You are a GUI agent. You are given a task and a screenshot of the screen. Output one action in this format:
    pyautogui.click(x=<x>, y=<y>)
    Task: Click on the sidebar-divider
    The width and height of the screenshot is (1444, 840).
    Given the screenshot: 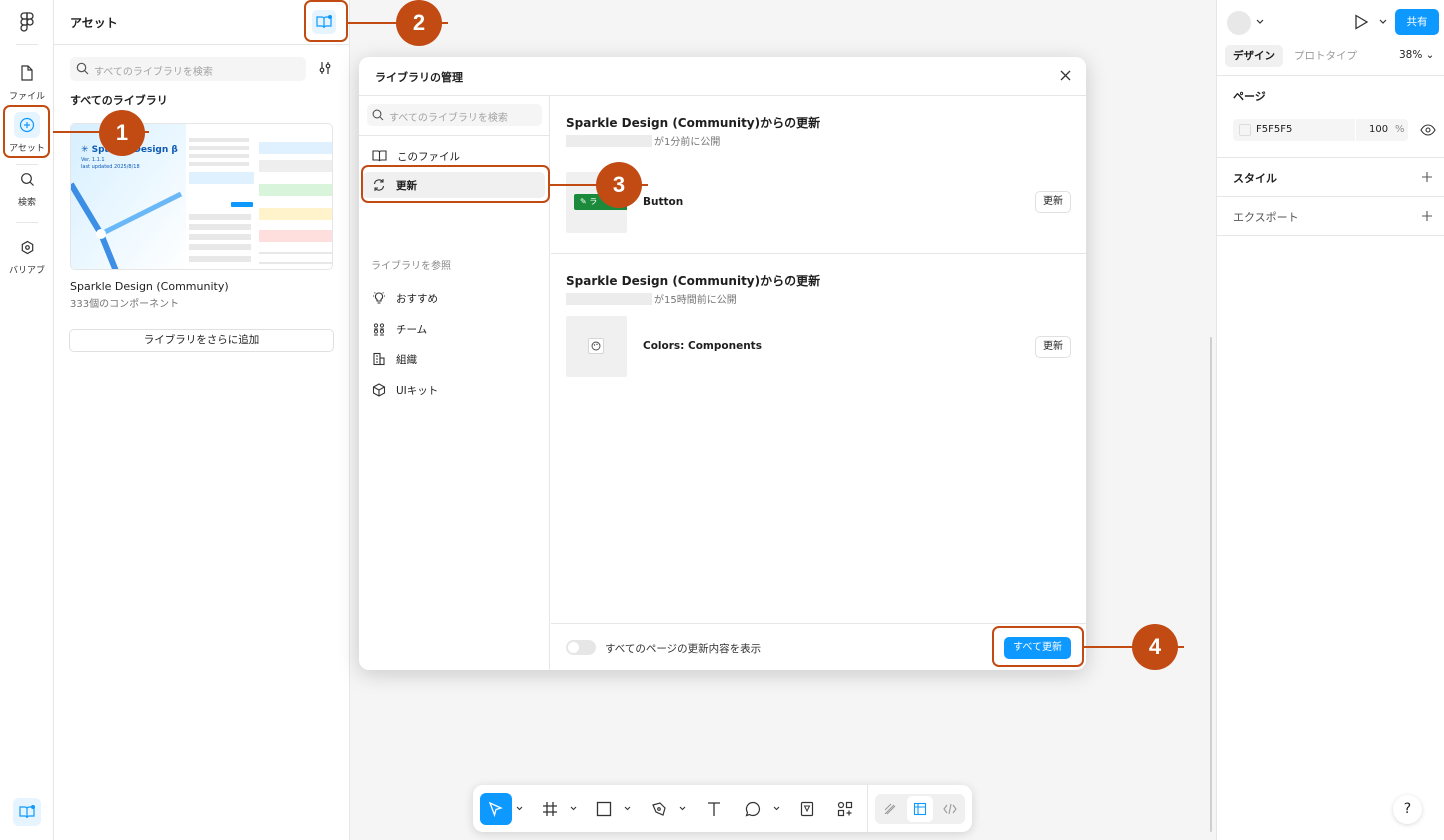 What is the action you would take?
    pyautogui.click(x=454, y=135)
    